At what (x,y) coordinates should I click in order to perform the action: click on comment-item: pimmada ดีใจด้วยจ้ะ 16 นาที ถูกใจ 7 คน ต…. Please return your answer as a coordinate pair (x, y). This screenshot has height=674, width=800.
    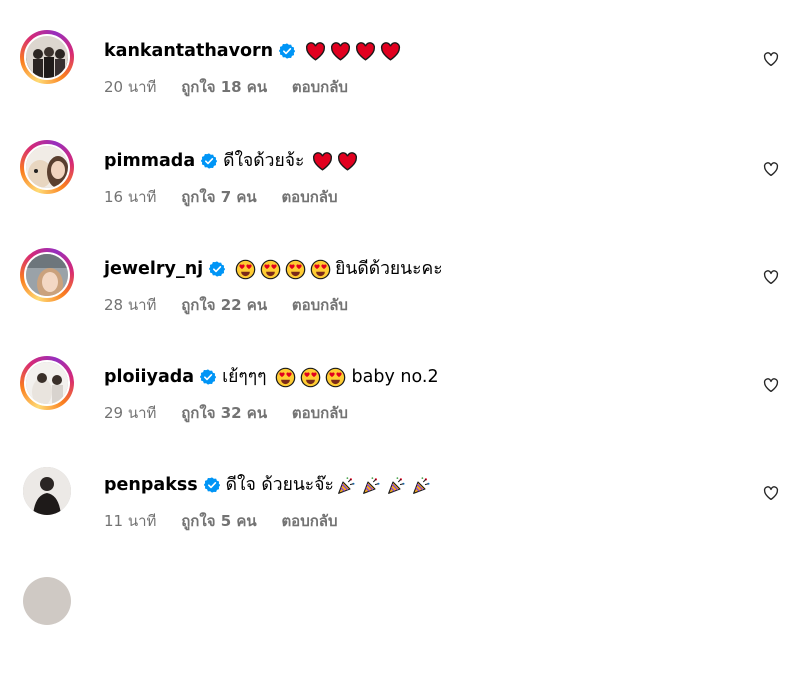
    Looking at the image, I should click on (400, 190).